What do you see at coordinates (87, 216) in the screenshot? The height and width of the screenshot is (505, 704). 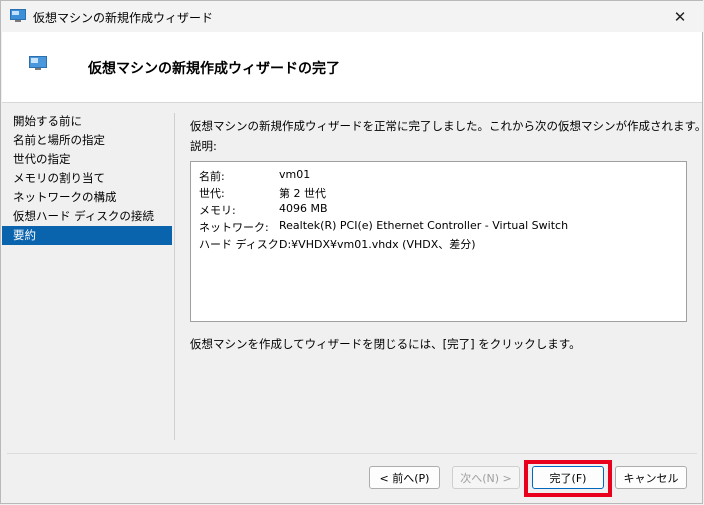 I see `nav-item-virtual-hard-disk: 仮想ハード ディスクの接続` at bounding box center [87, 216].